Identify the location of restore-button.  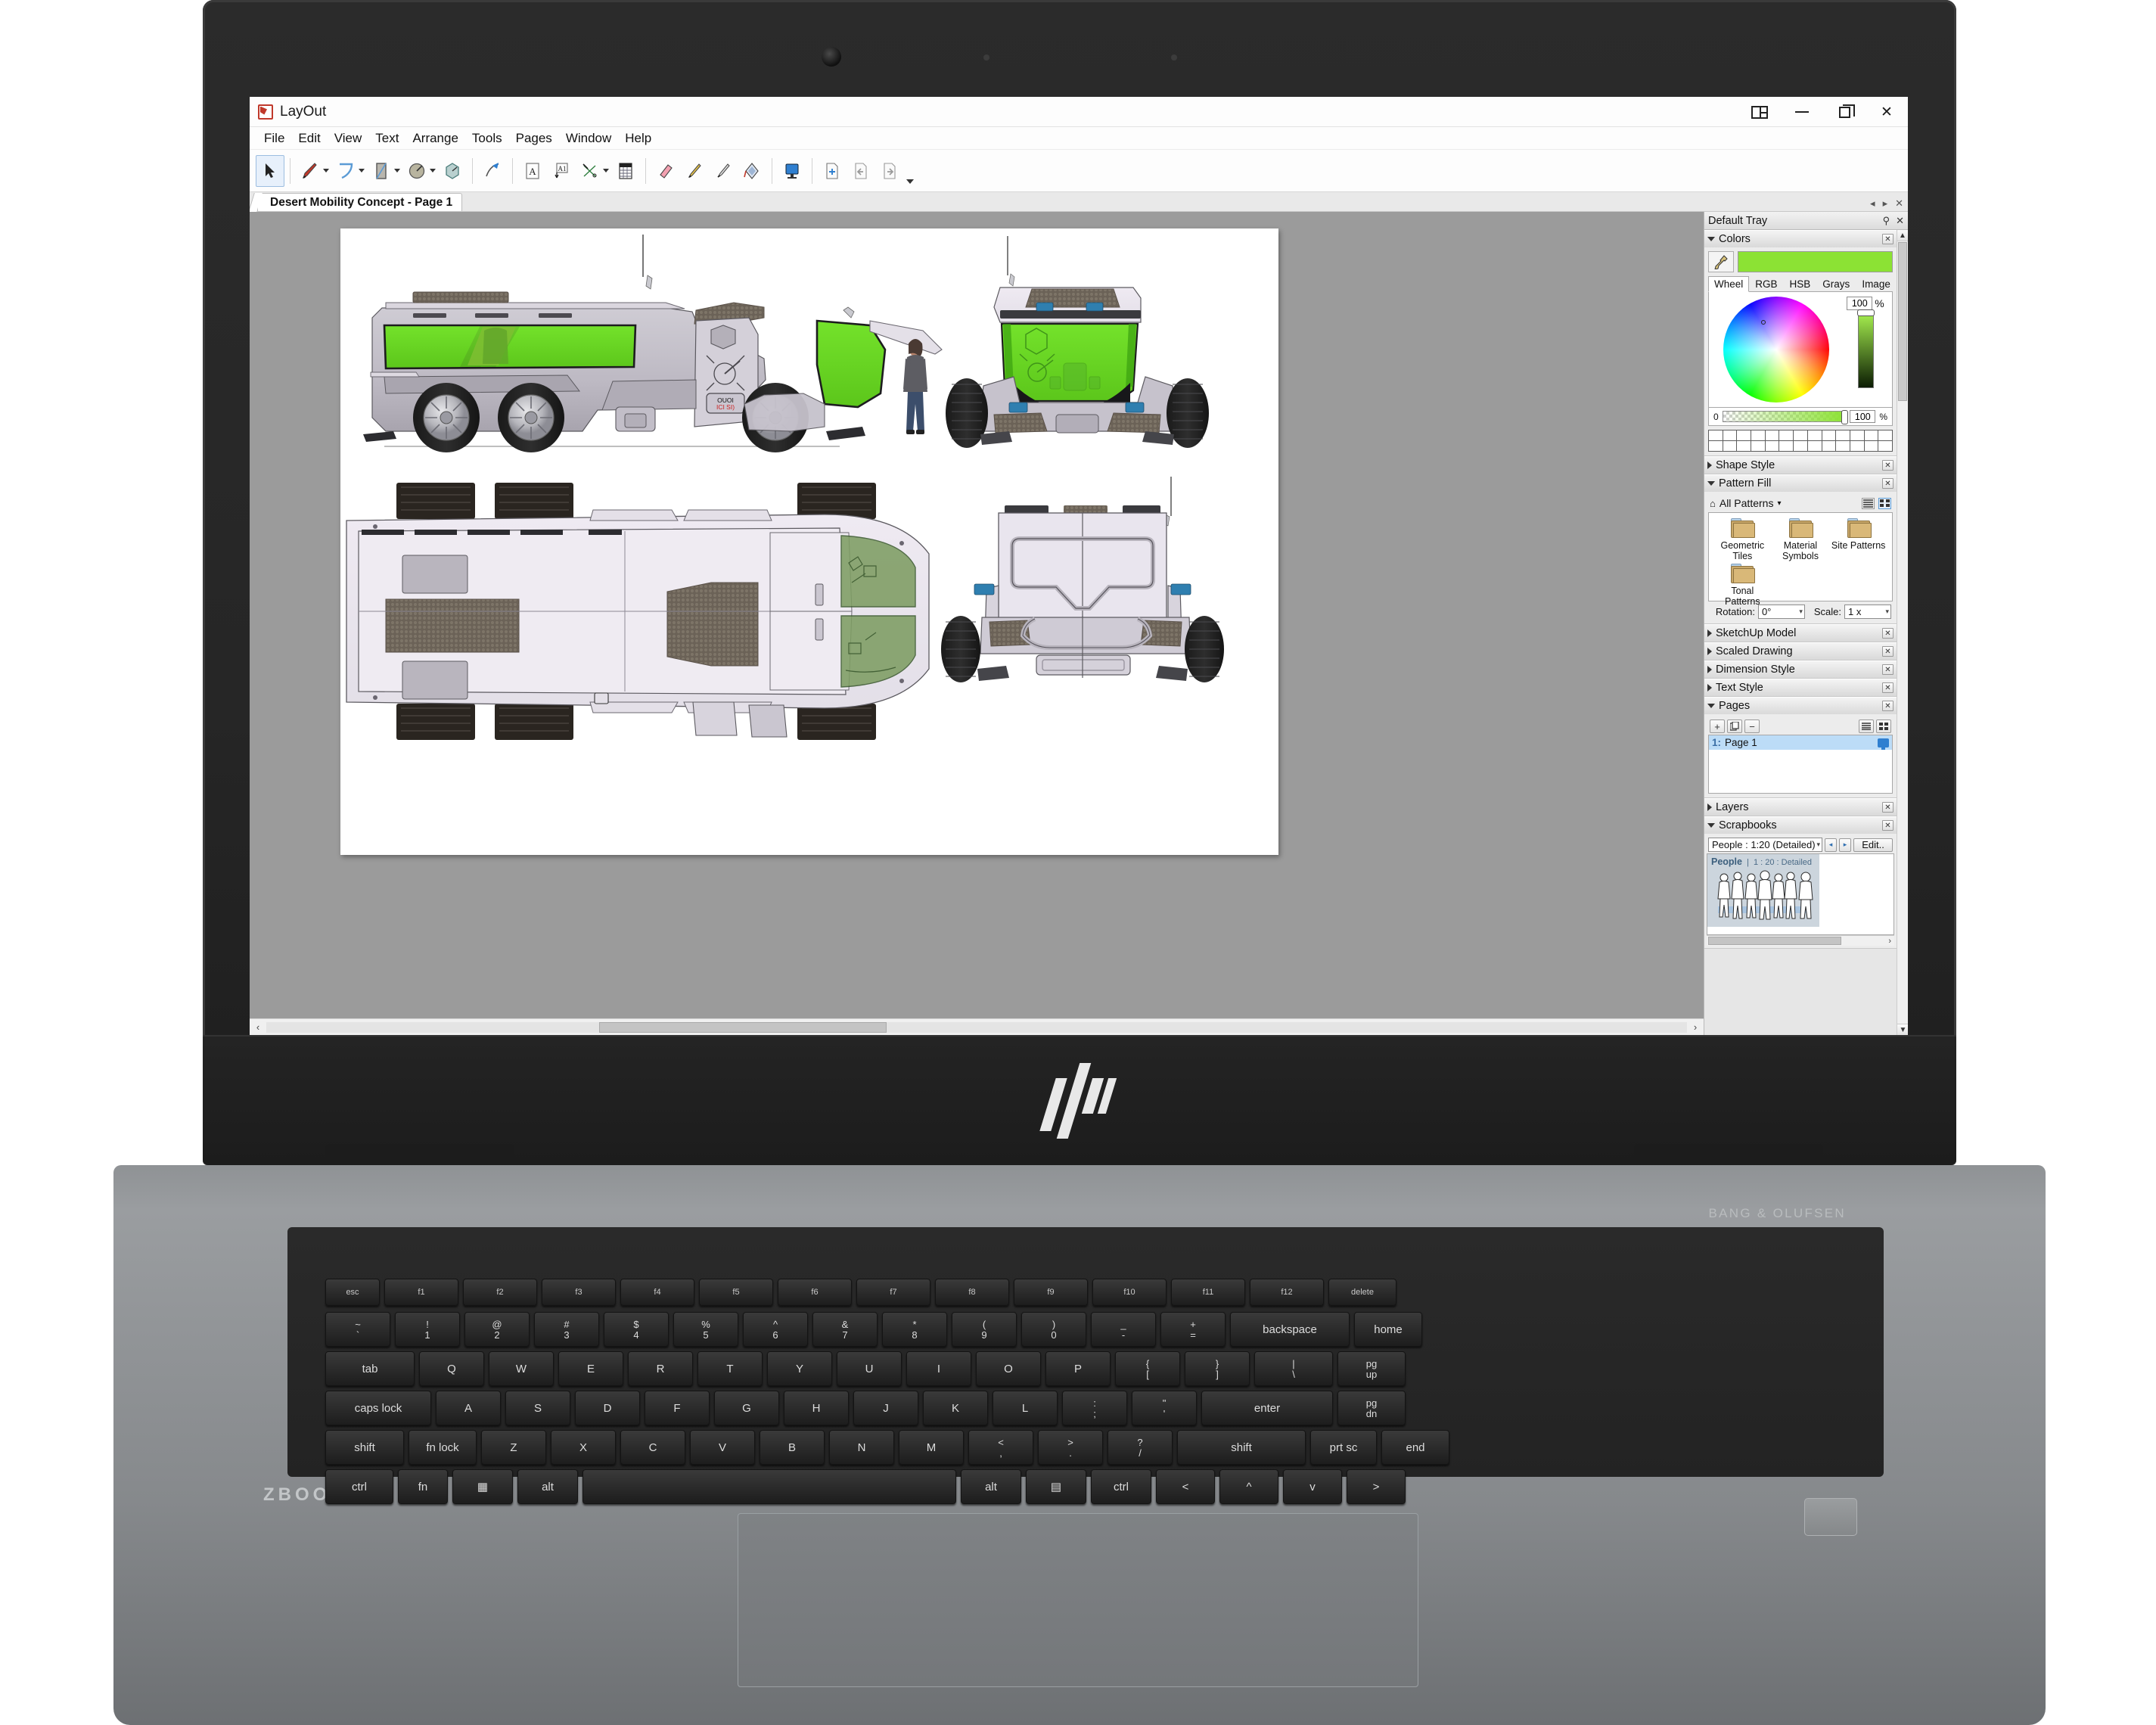
(1844, 112).